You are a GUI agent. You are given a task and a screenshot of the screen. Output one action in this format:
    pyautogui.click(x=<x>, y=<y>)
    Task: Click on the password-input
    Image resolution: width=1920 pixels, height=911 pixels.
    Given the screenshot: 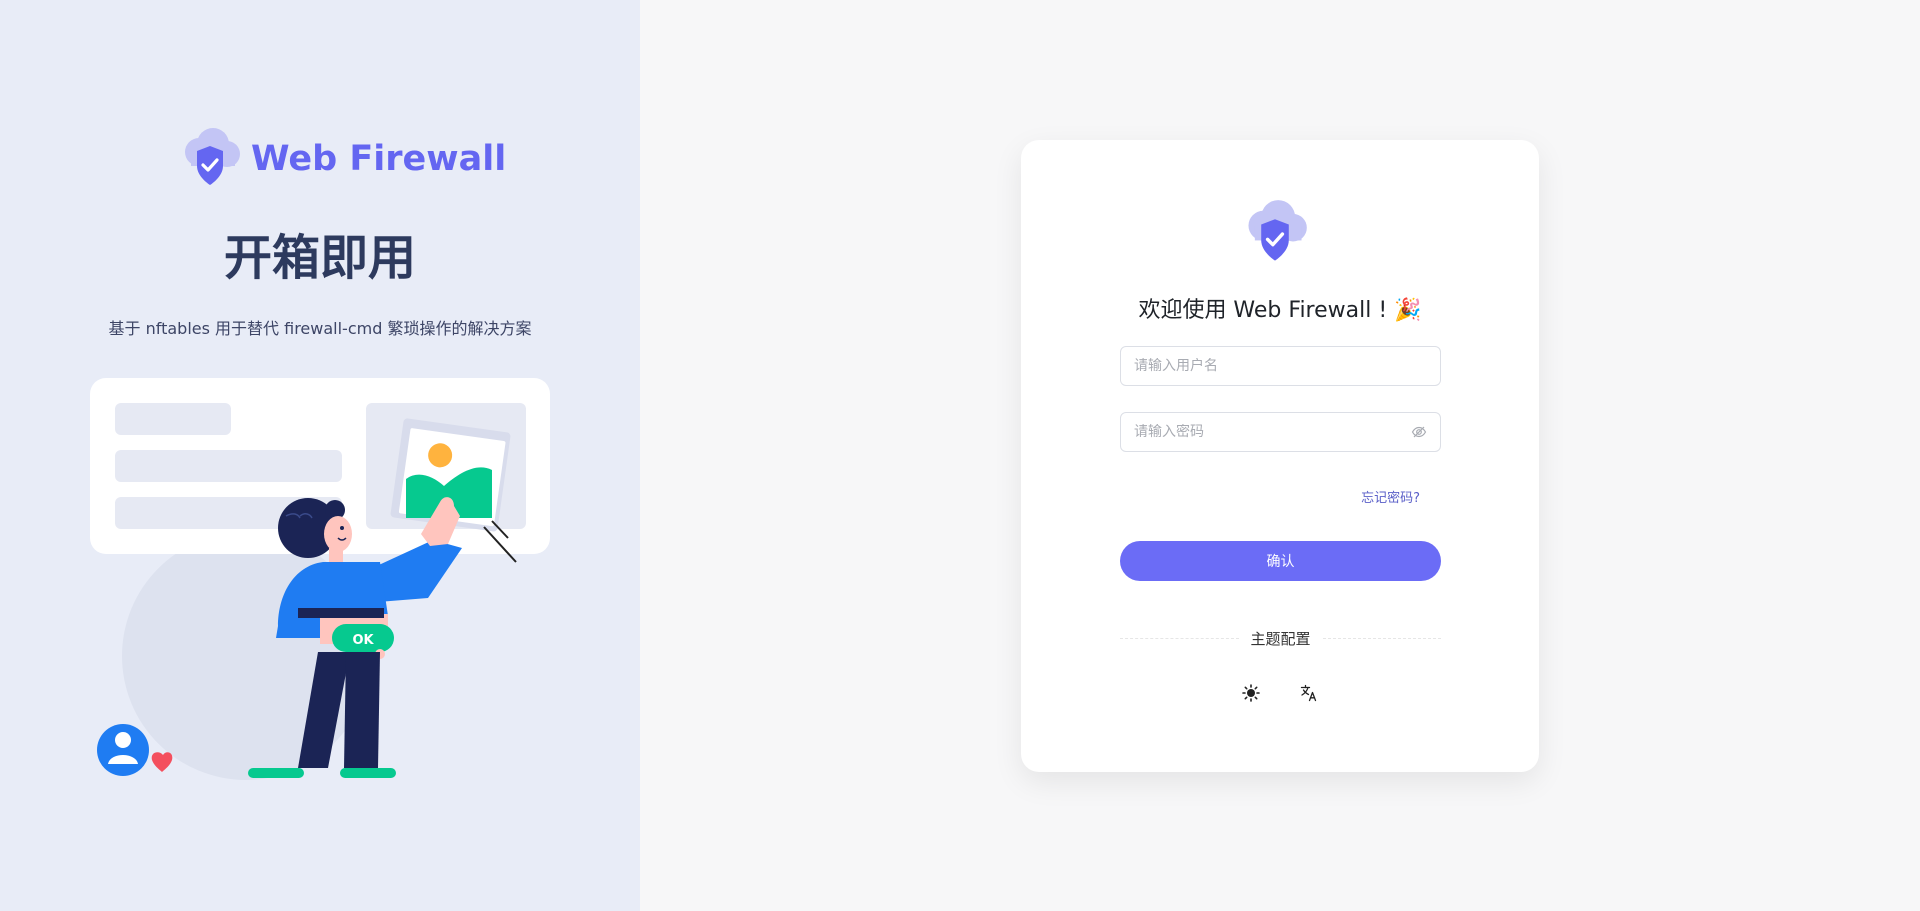 What is the action you would take?
    pyautogui.click(x=1272, y=432)
    